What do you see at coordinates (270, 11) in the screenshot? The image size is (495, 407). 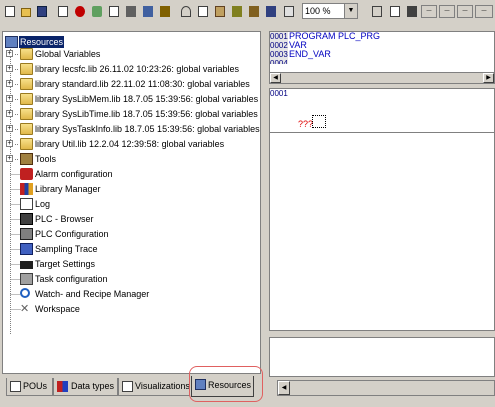 I see `pou-icon` at bounding box center [270, 11].